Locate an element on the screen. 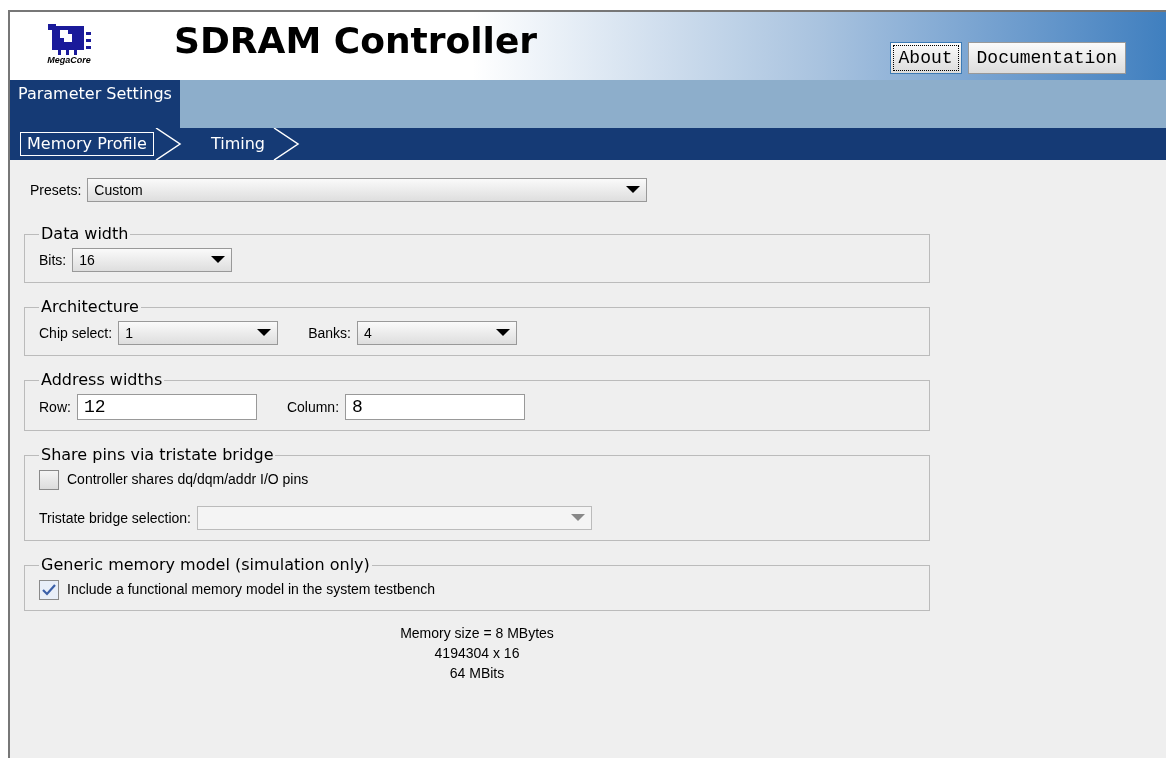 The image size is (1166, 758). logo-text: MegaCore is located at coordinates (69, 60).